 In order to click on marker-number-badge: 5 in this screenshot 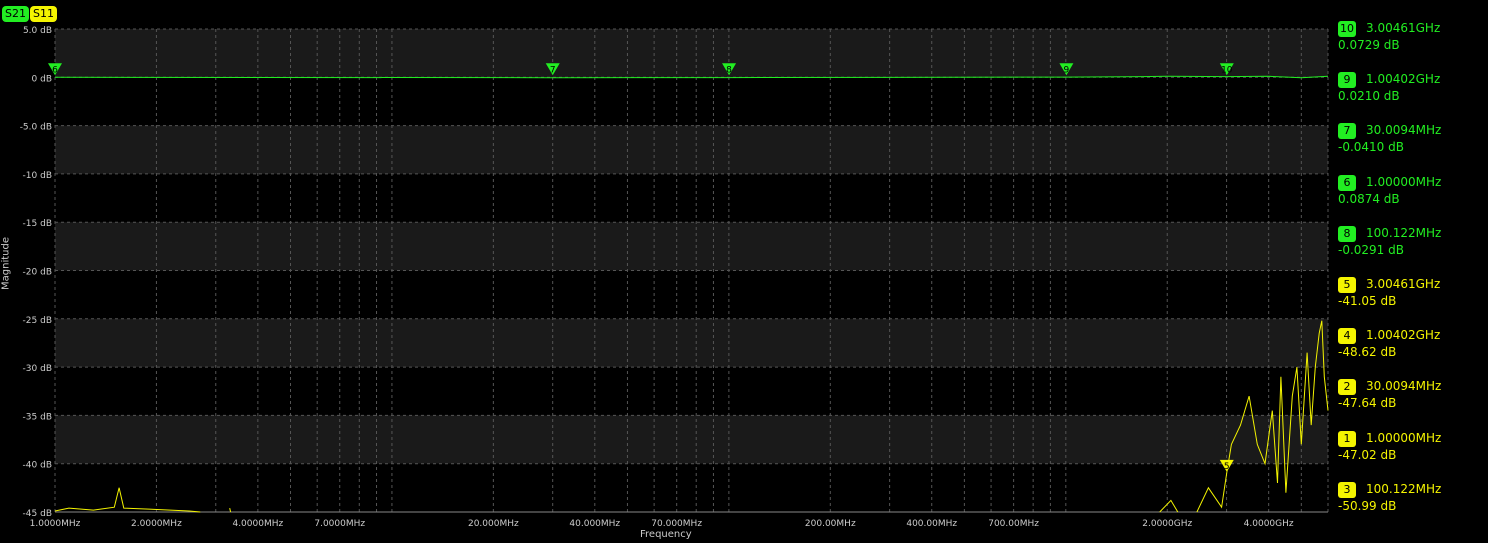, I will do `click(1347, 285)`.